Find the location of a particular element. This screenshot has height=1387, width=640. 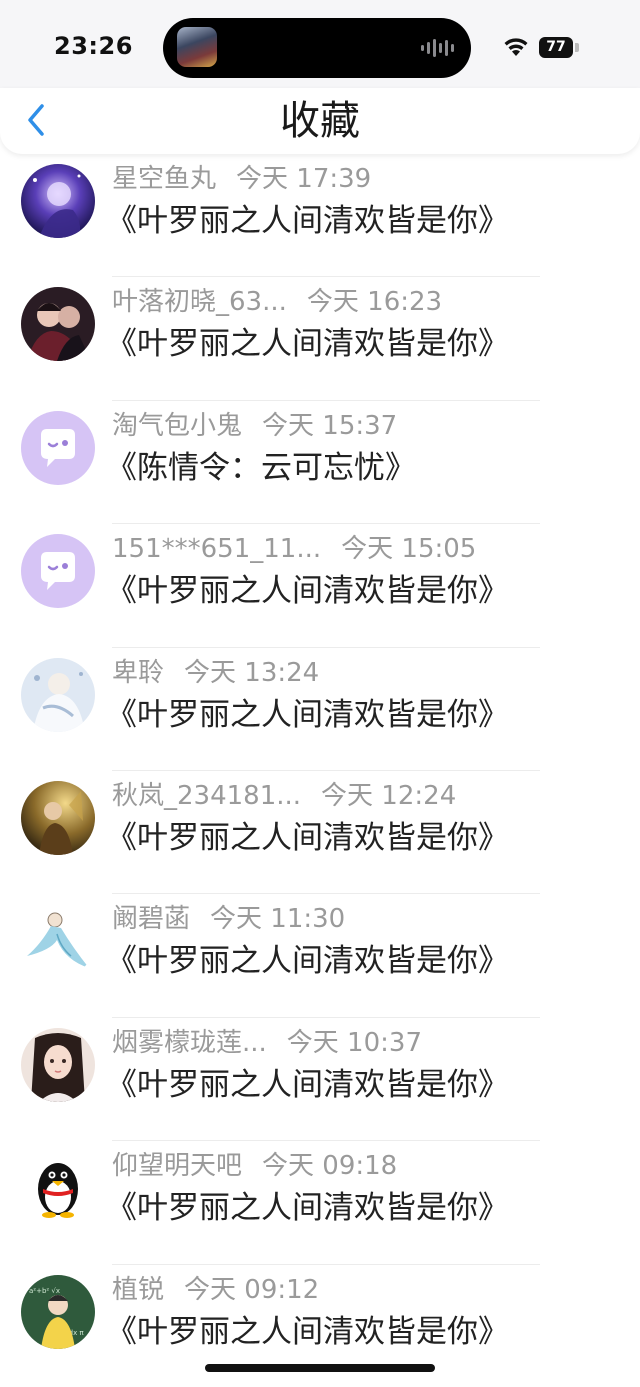

item-meta: 卑聆 今天 13:24 is located at coordinates (215, 673).